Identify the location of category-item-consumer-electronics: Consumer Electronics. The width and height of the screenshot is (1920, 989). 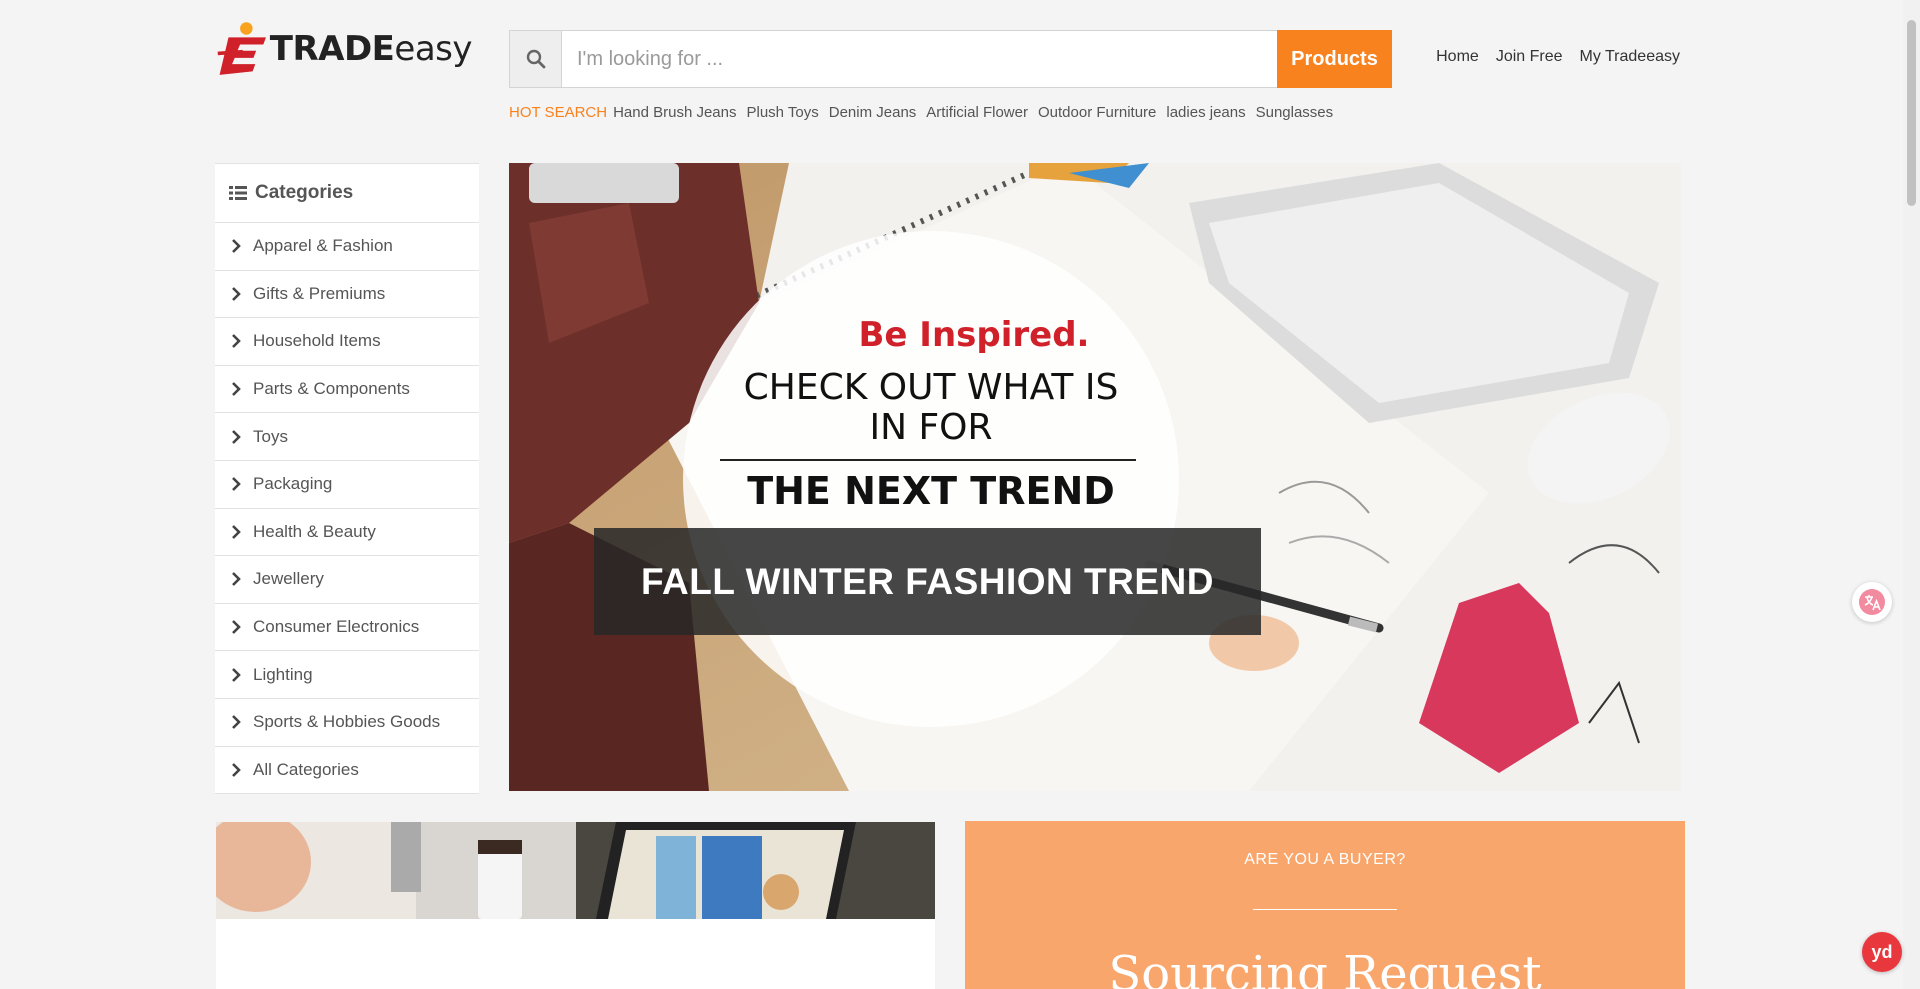
(347, 628).